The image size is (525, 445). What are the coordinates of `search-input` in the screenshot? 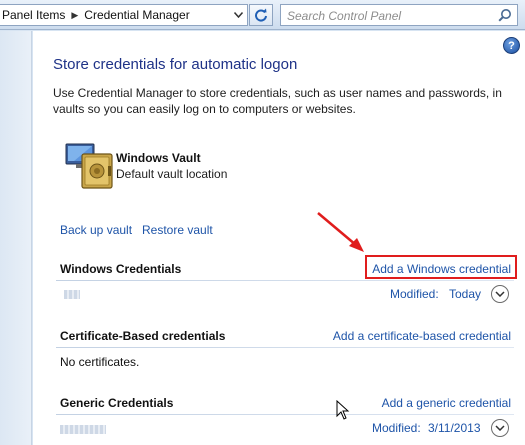 It's located at (387, 15).